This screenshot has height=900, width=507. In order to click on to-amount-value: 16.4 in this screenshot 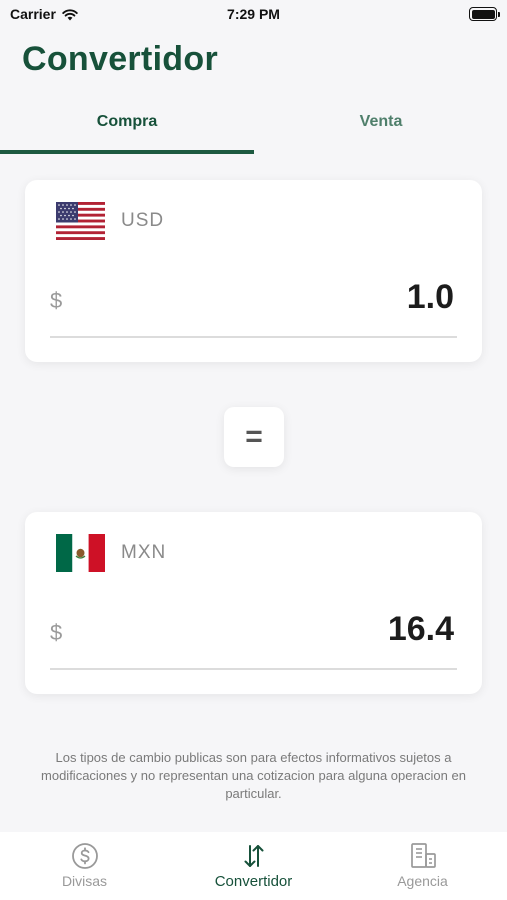, I will do `click(421, 629)`.